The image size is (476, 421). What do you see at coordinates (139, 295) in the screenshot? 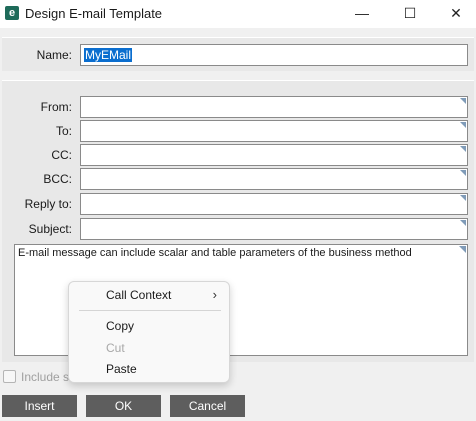
I see `menu-item-label: Call Context` at bounding box center [139, 295].